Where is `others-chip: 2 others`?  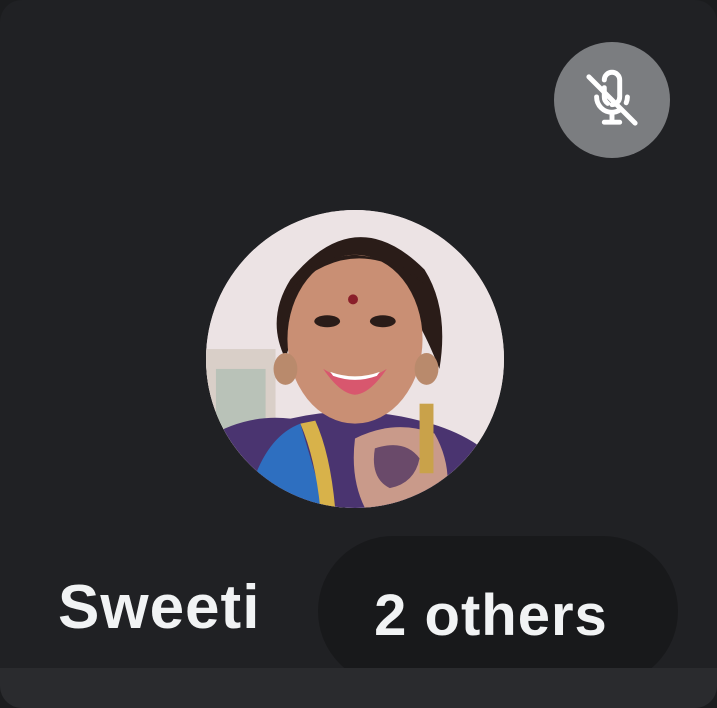
others-chip: 2 others is located at coordinates (498, 611).